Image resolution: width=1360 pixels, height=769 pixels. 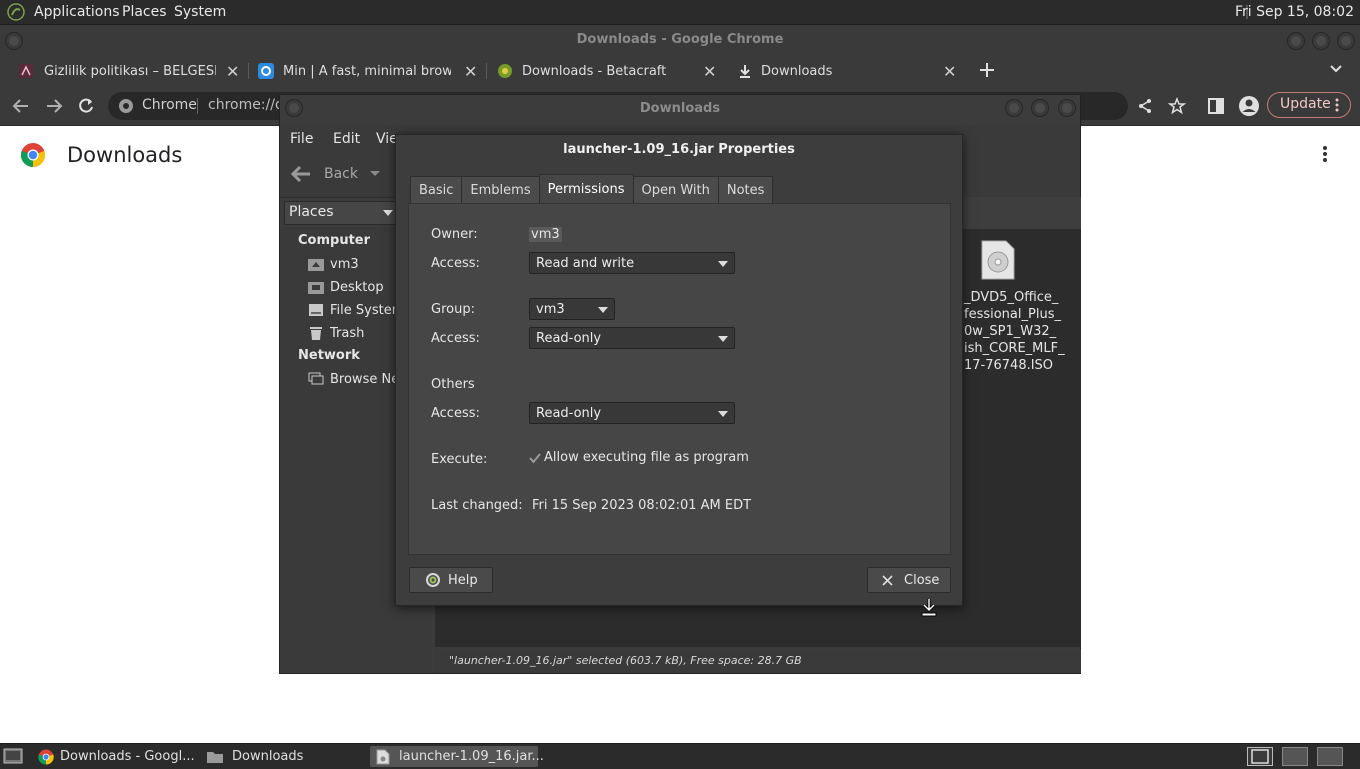 What do you see at coordinates (1294, 12) in the screenshot?
I see `clock: Fri Sep 15, 08:02` at bounding box center [1294, 12].